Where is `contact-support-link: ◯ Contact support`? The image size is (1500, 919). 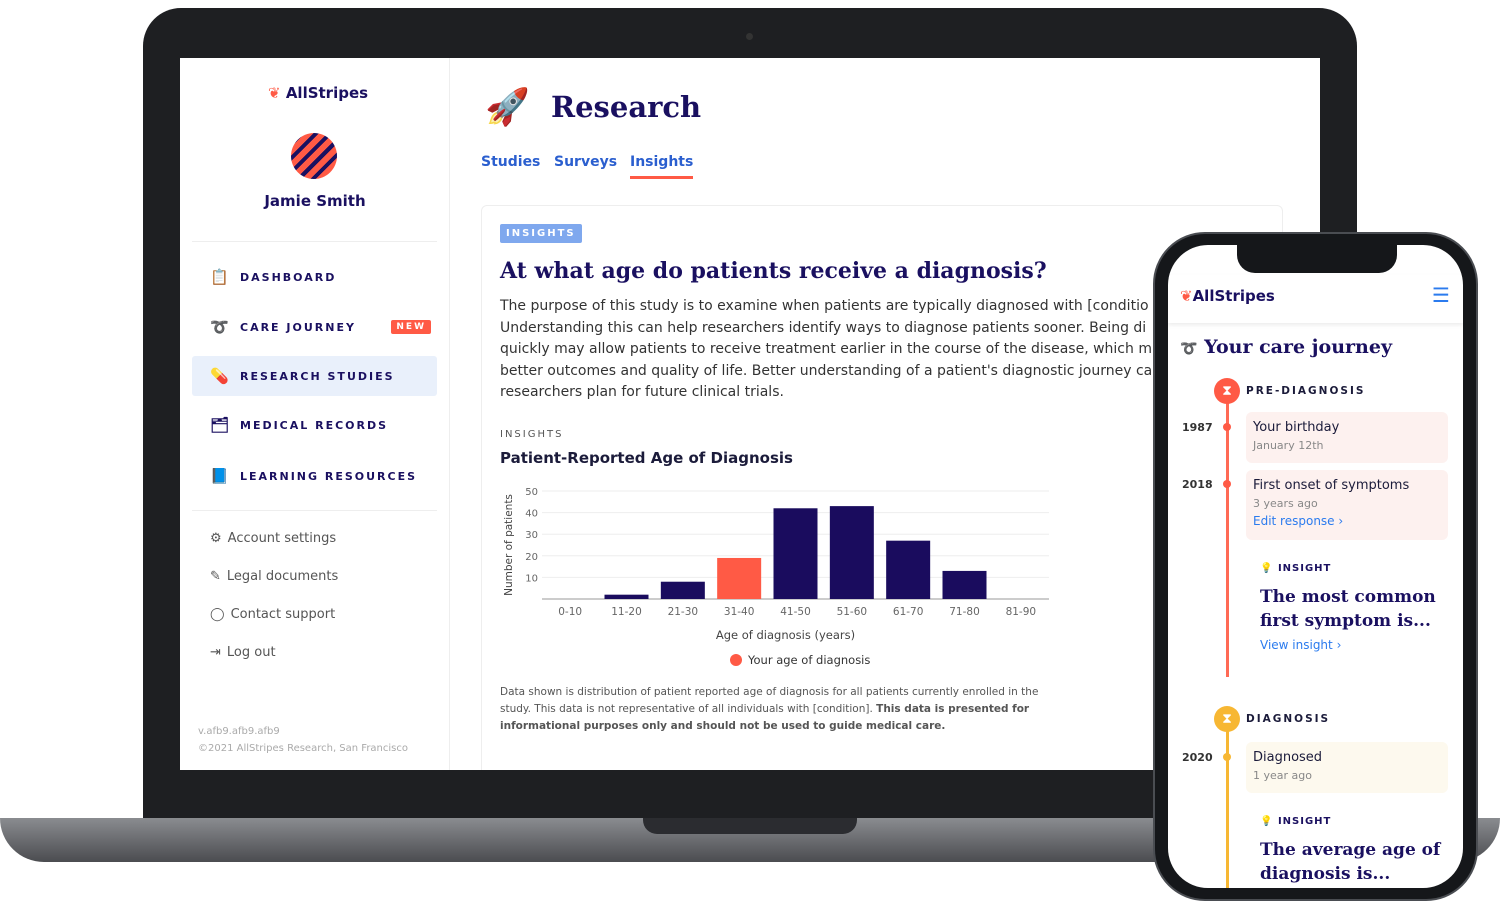
contact-support-link: ◯ Contact support is located at coordinates (272, 614).